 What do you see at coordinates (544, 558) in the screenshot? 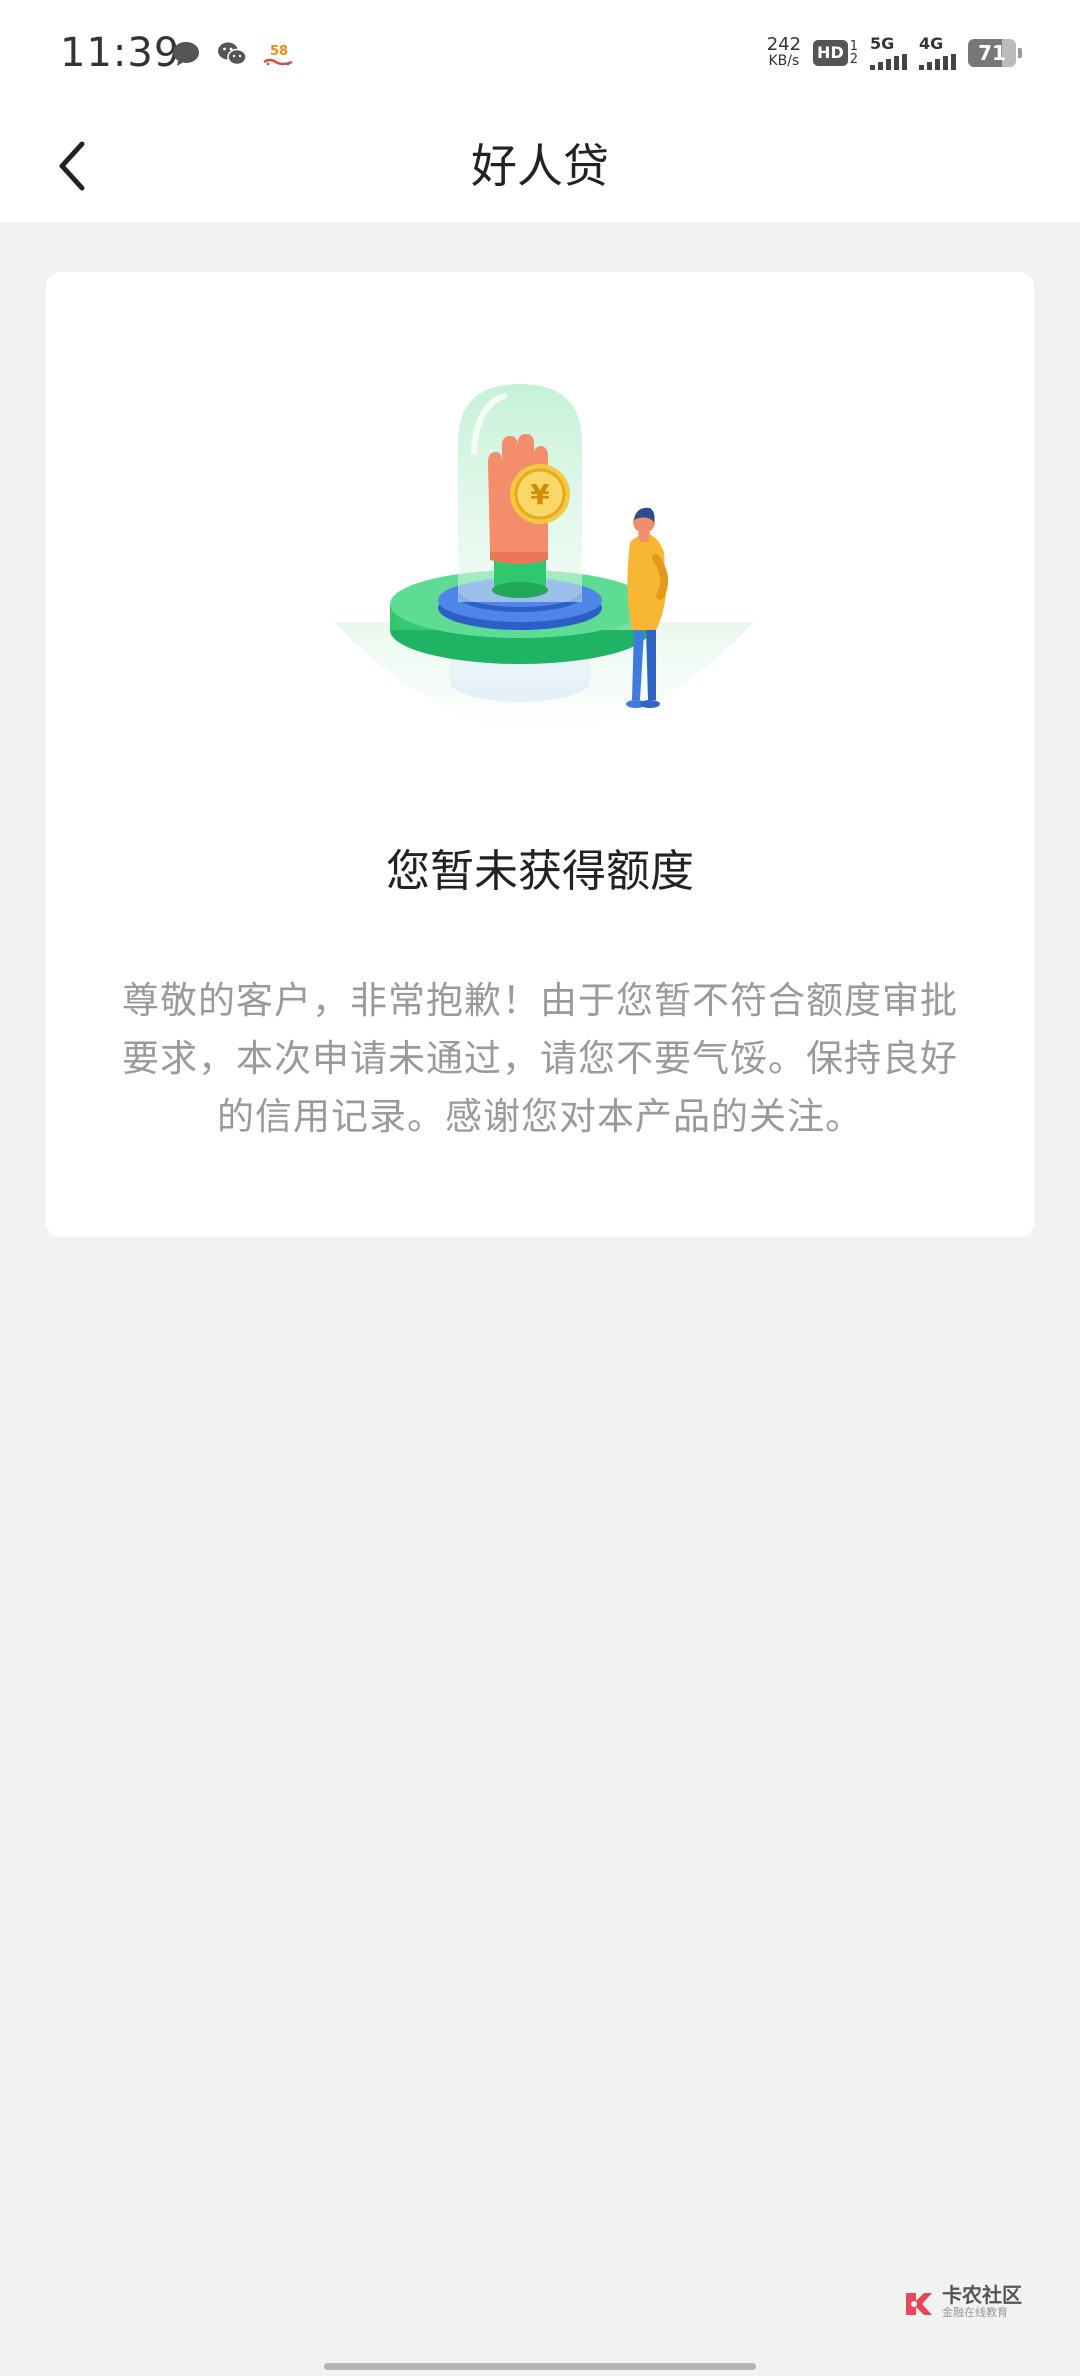
I see `hand-with-coin-illustration: ¥` at bounding box center [544, 558].